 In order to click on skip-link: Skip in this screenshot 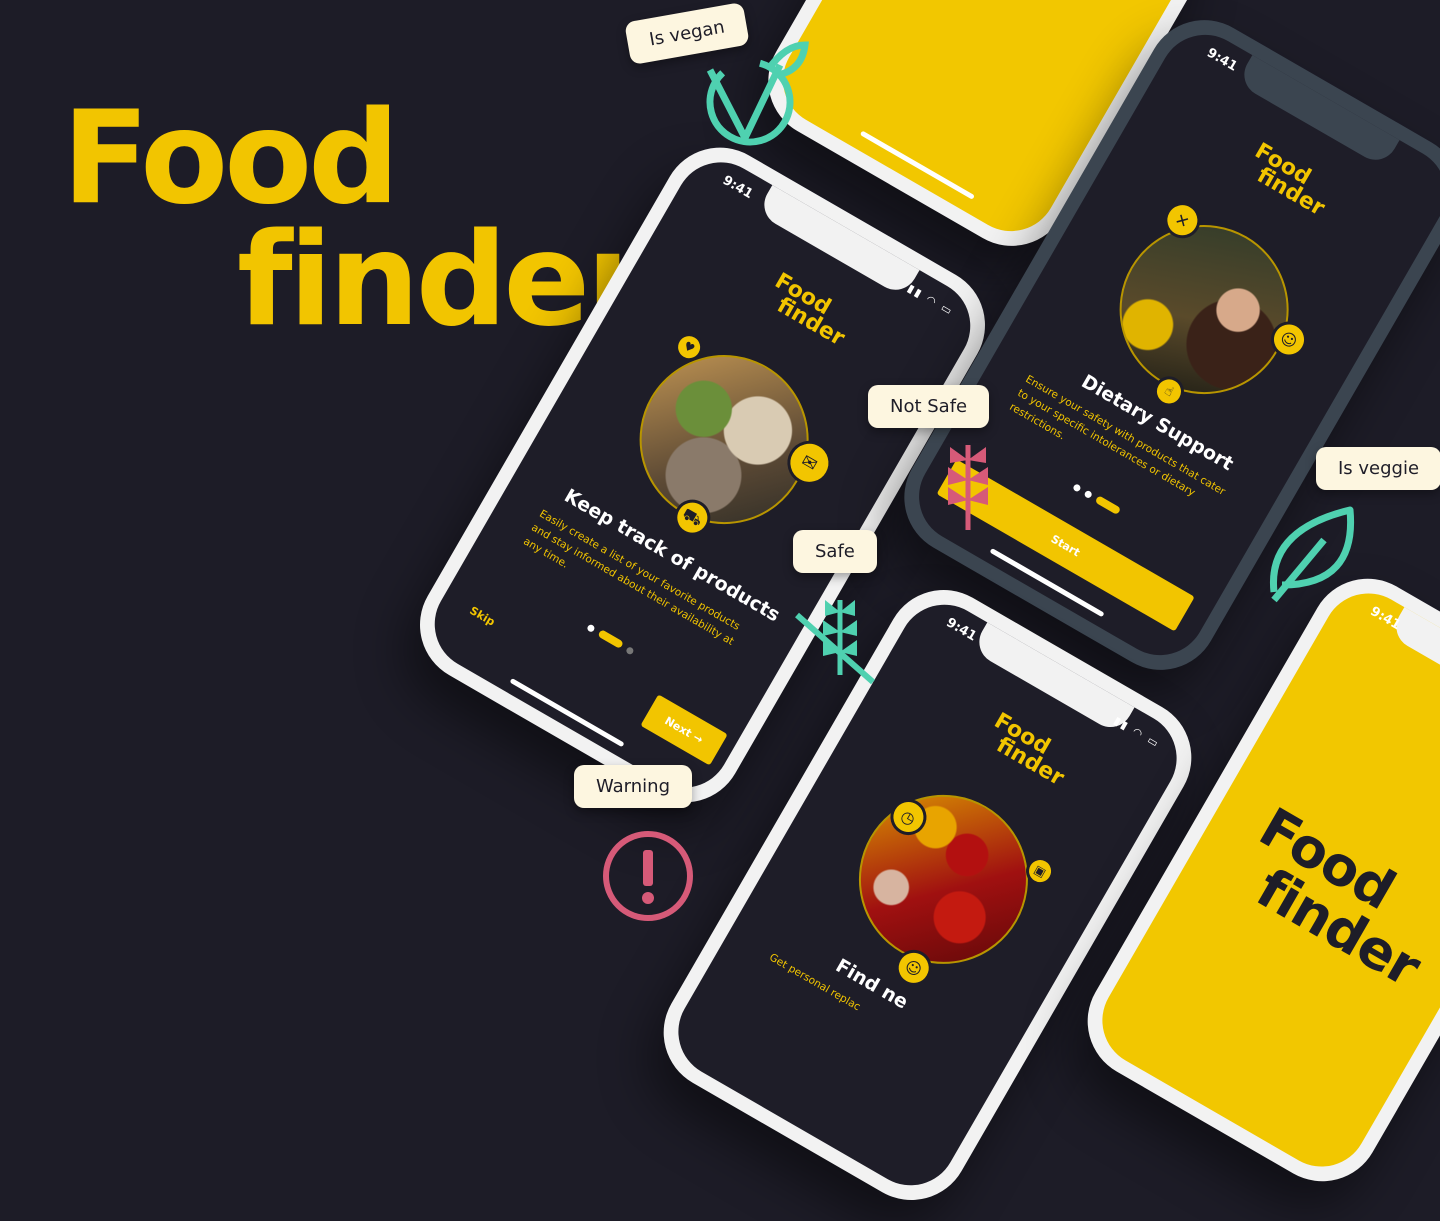, I will do `click(482, 616)`.